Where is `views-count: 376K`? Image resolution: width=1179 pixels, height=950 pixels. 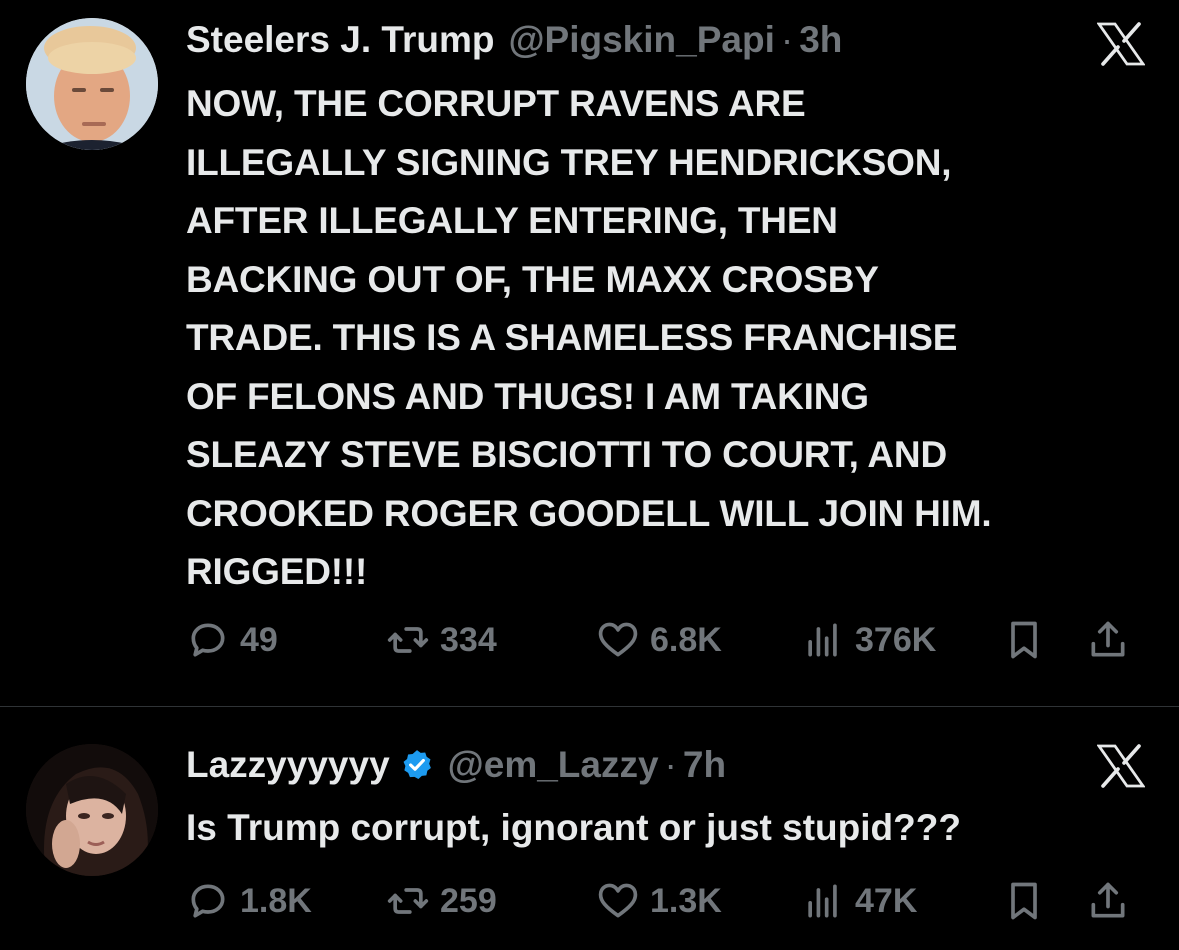
views-count: 376K is located at coordinates (896, 639).